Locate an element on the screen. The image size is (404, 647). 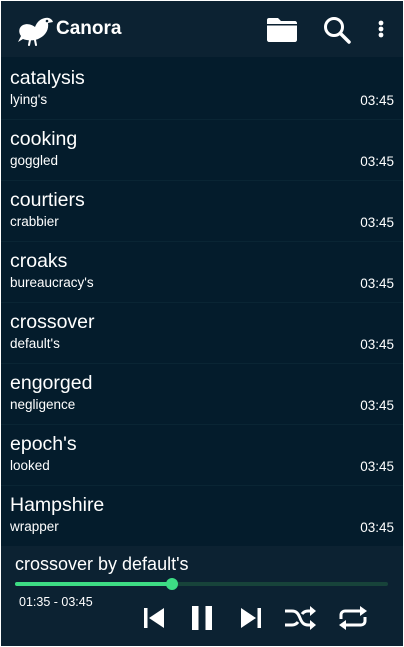
track-row: courtiers crabbier 03:45 is located at coordinates (202, 211).